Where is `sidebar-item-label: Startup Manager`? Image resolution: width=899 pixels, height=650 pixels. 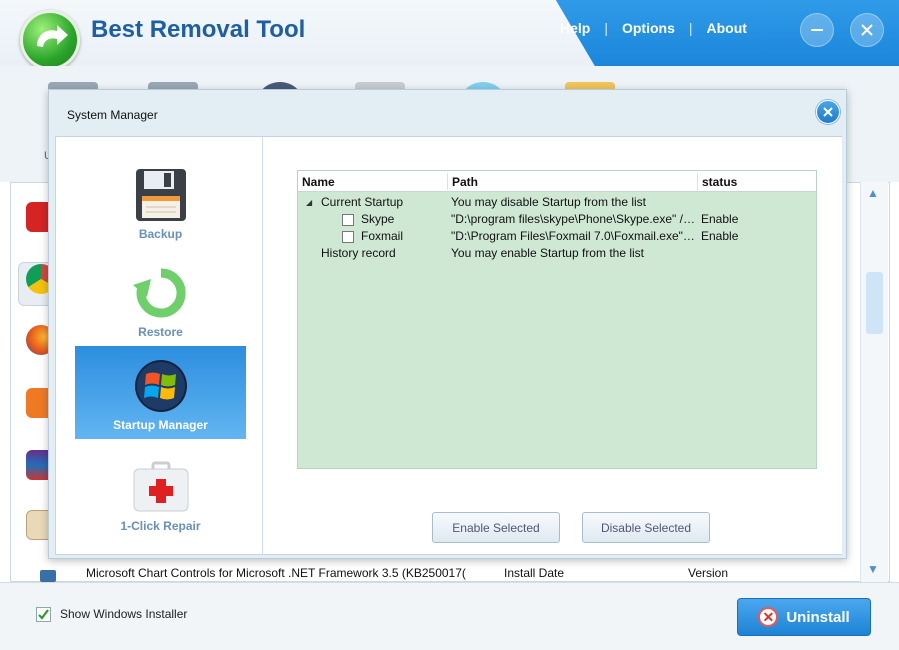 sidebar-item-label: Startup Manager is located at coordinates (160, 425).